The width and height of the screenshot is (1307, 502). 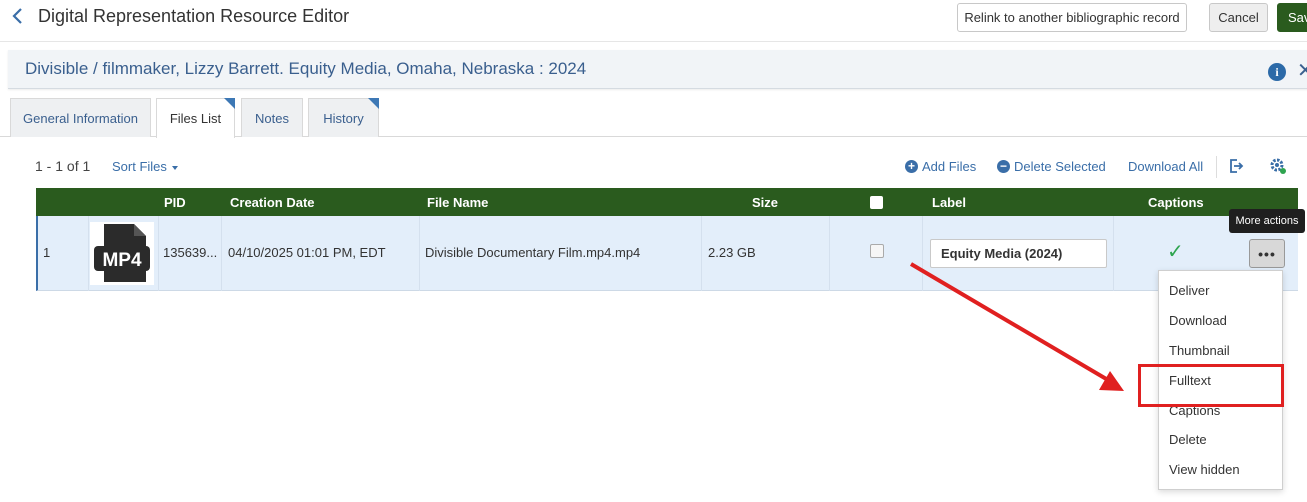 I want to click on gear-icon, so click(x=1278, y=166).